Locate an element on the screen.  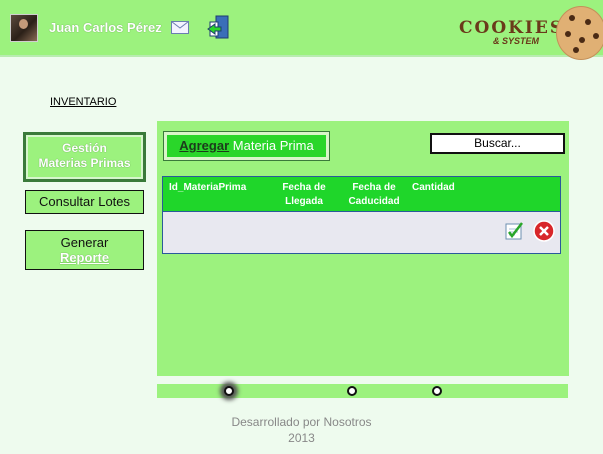
cookie-icon is located at coordinates (579, 33).